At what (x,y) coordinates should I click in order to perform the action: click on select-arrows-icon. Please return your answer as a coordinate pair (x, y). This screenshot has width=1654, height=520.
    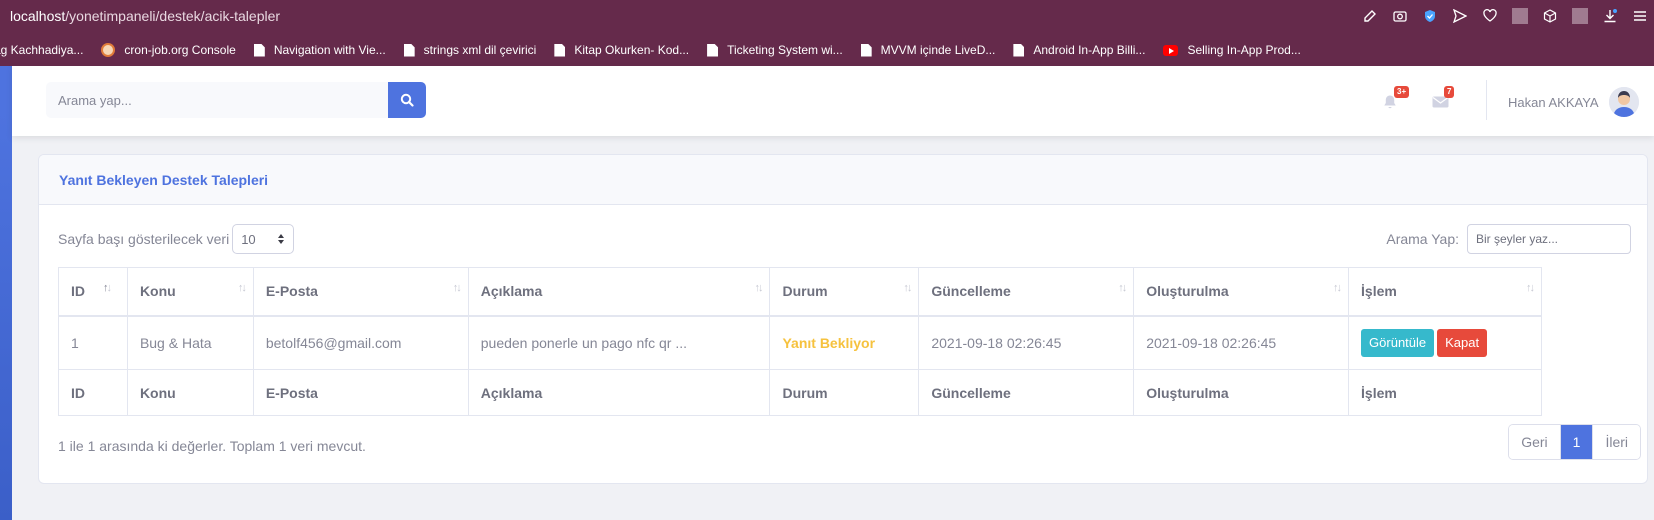
    Looking at the image, I should click on (281, 239).